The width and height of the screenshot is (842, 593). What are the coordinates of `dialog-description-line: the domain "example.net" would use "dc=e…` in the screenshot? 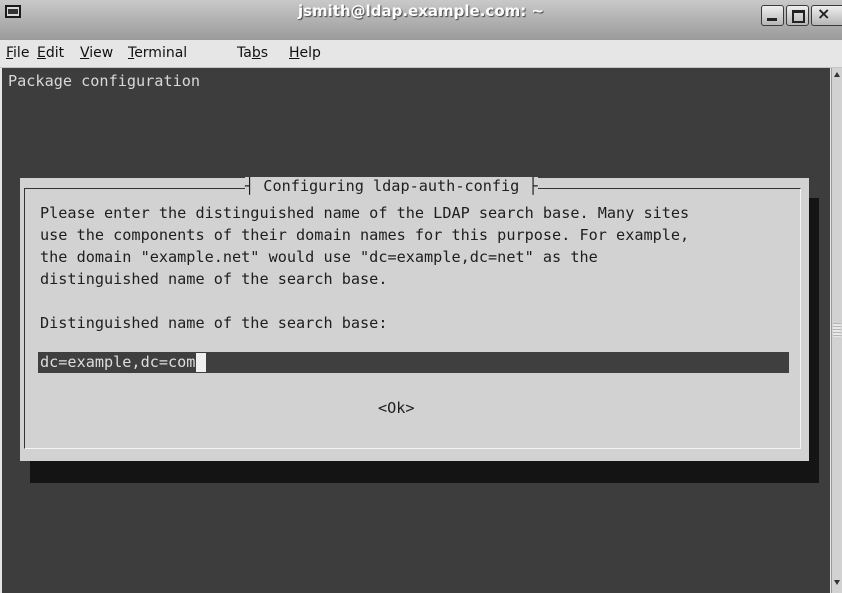 It's located at (319, 257).